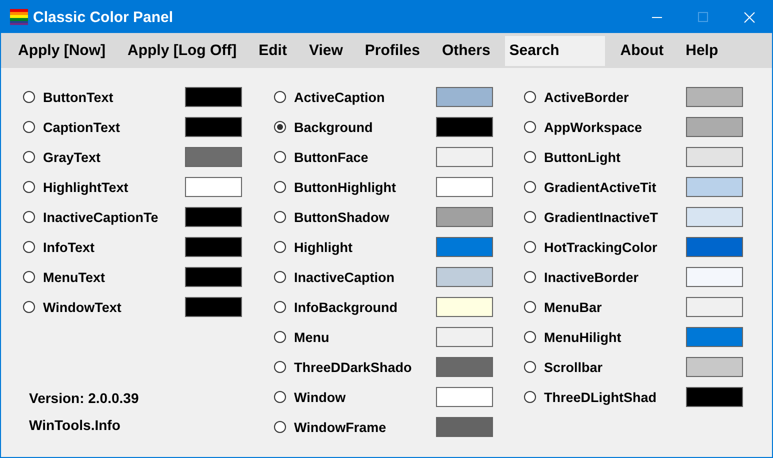 The image size is (773, 458). What do you see at coordinates (610, 367) in the screenshot?
I see `color-name-label: Scrollbar` at bounding box center [610, 367].